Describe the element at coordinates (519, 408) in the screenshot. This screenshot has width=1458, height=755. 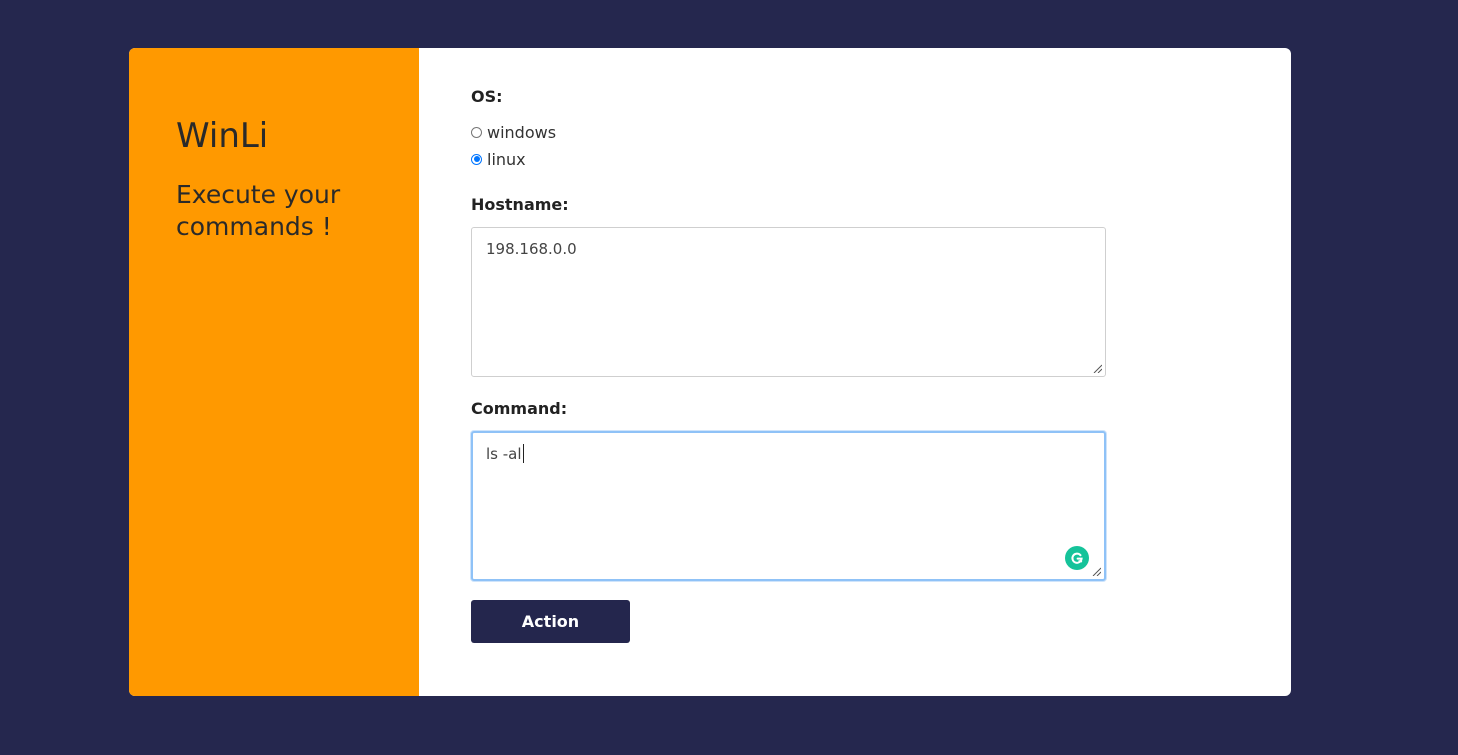
I see `command-label: Command:` at that location.